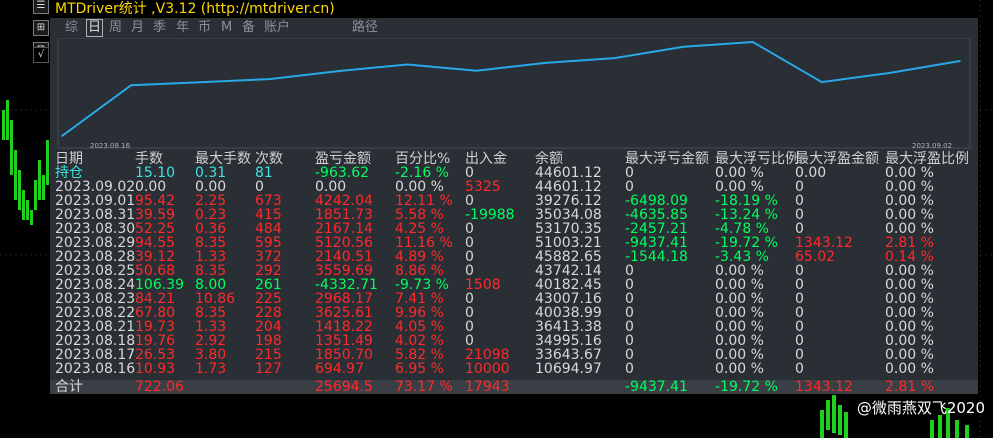 Image resolution: width=993 pixels, height=438 pixels. Describe the element at coordinates (71, 28) in the screenshot. I see `tab-summary: 综` at that location.